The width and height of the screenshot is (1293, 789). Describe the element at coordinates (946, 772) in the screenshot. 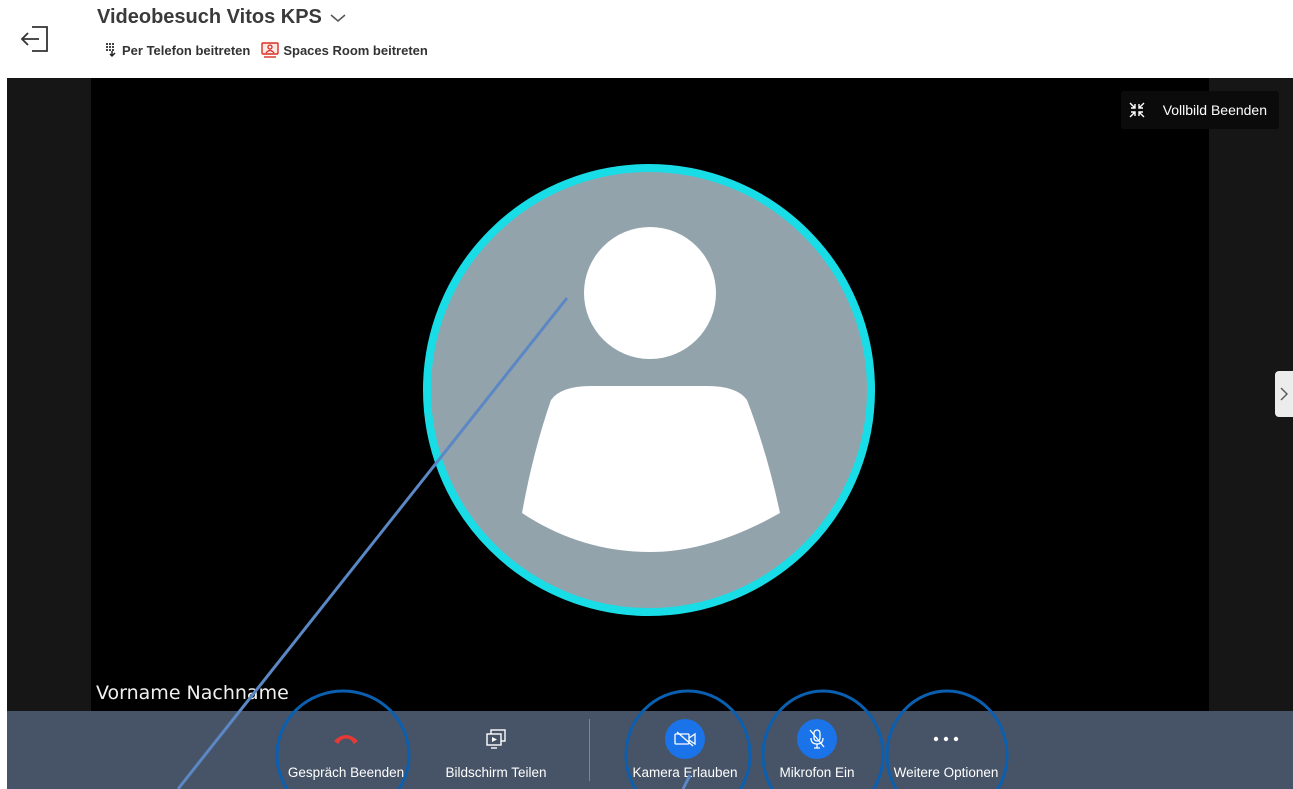

I see `more-options-label: Weitere Optionen` at that location.